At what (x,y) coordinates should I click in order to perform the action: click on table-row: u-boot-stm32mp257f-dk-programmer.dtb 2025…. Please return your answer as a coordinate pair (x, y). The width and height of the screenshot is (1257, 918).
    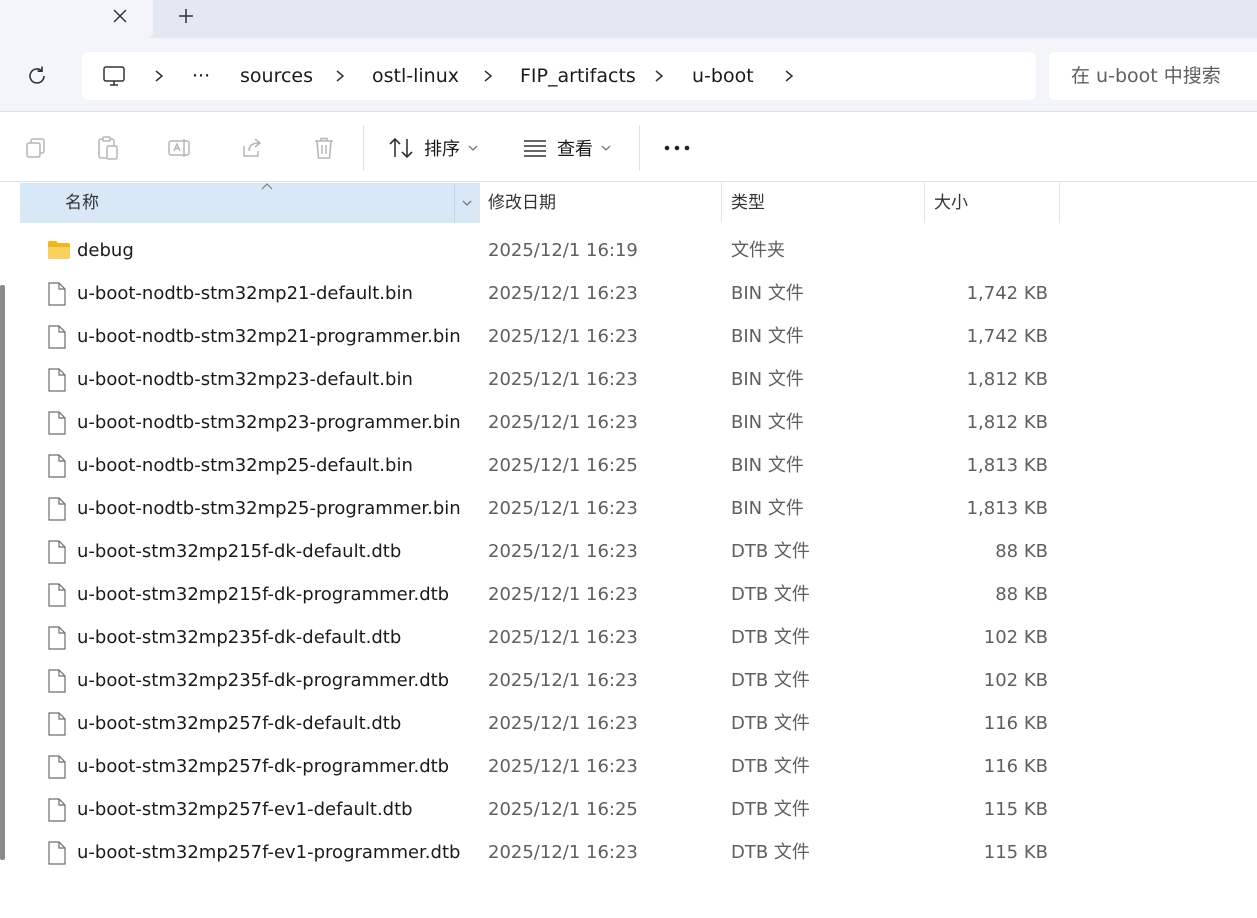
    Looking at the image, I should click on (638, 766).